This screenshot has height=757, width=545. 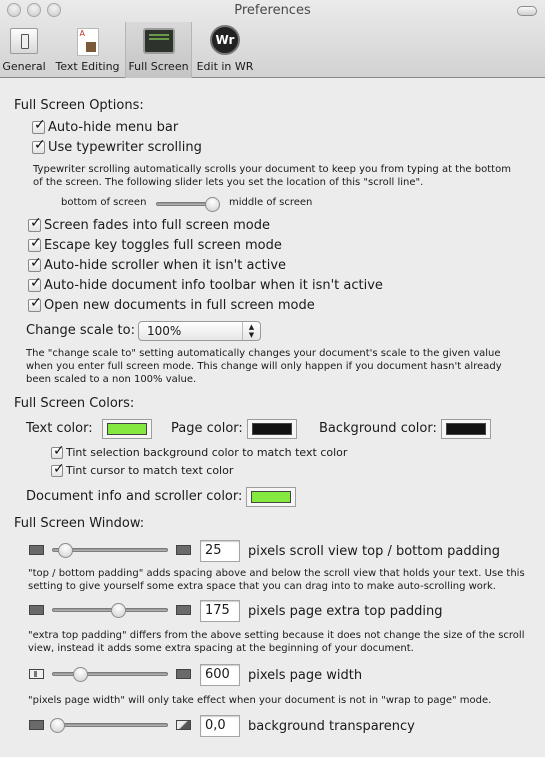 What do you see at coordinates (179, 305) in the screenshot?
I see `checkbox-label: Open new documents in full screen mode` at bounding box center [179, 305].